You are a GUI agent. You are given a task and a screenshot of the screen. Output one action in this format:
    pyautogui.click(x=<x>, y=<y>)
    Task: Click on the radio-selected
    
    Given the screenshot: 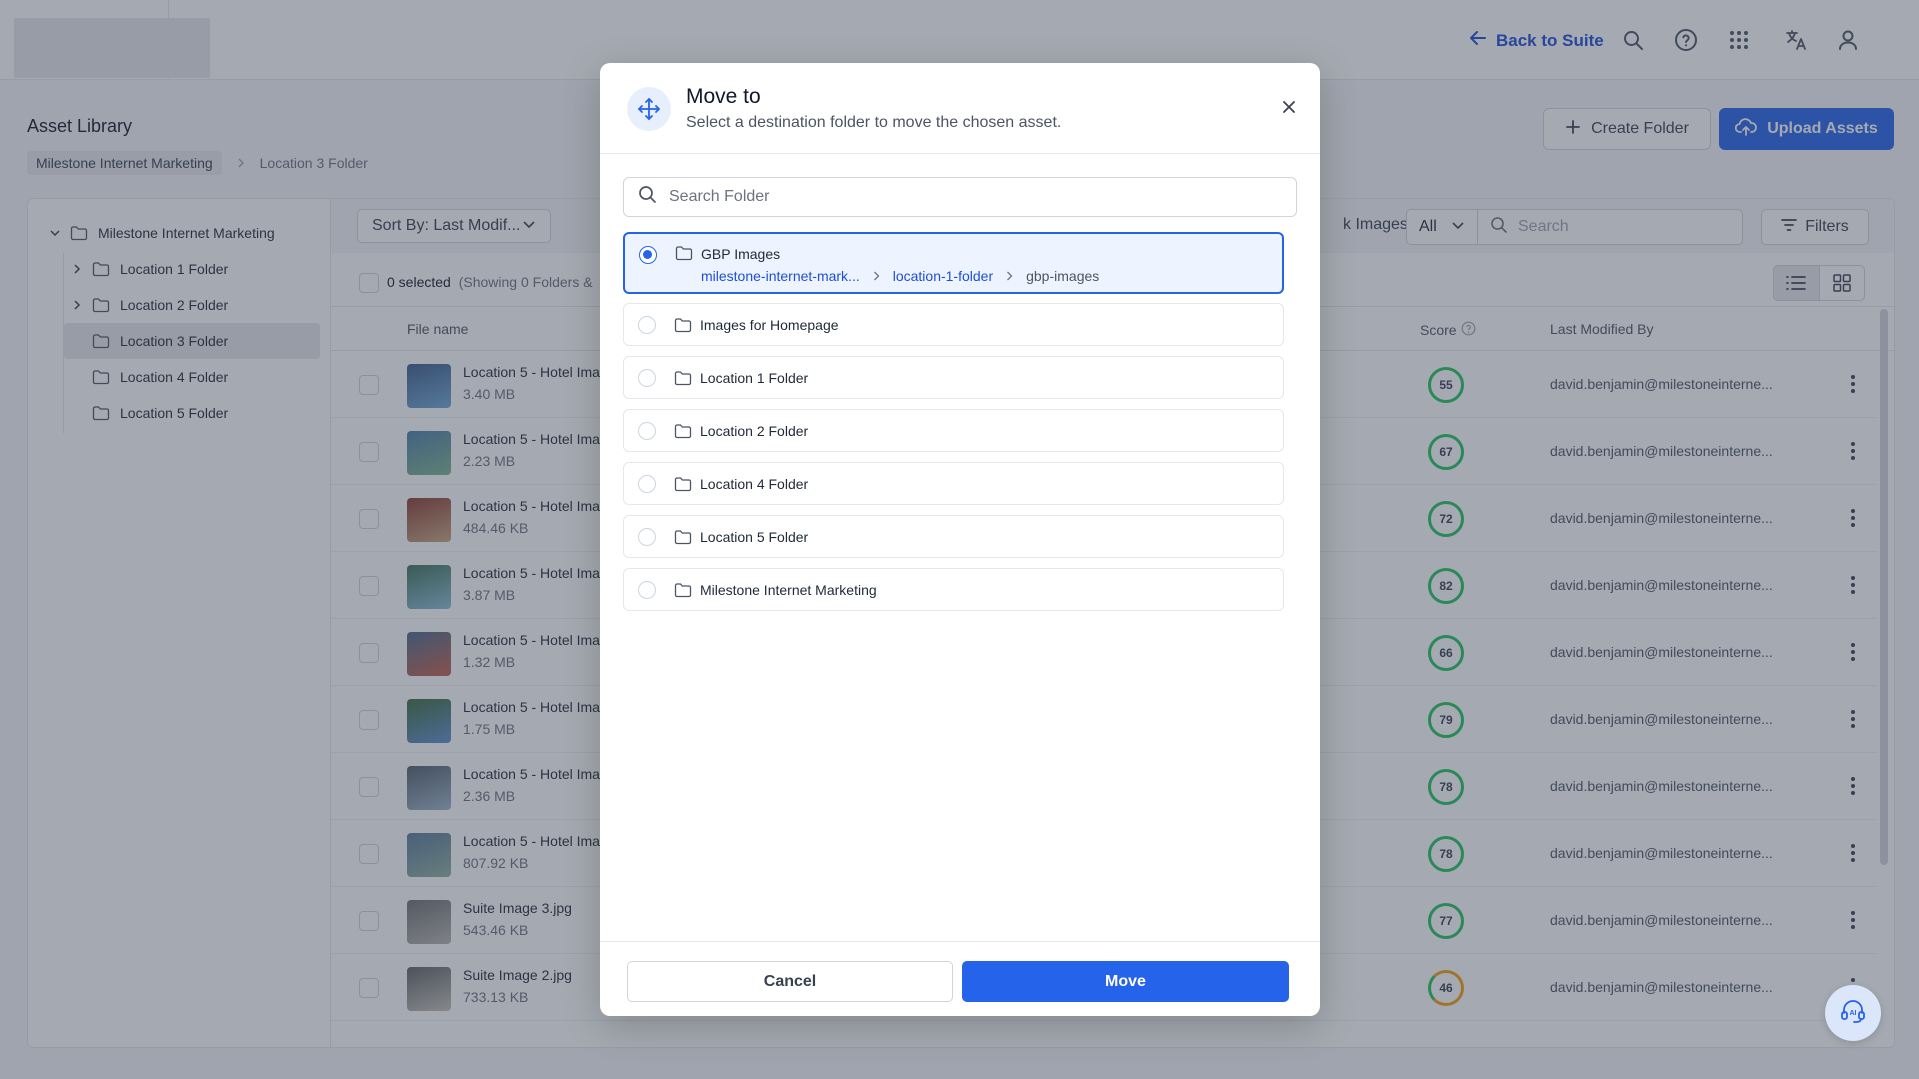 What is the action you would take?
    pyautogui.click(x=648, y=255)
    